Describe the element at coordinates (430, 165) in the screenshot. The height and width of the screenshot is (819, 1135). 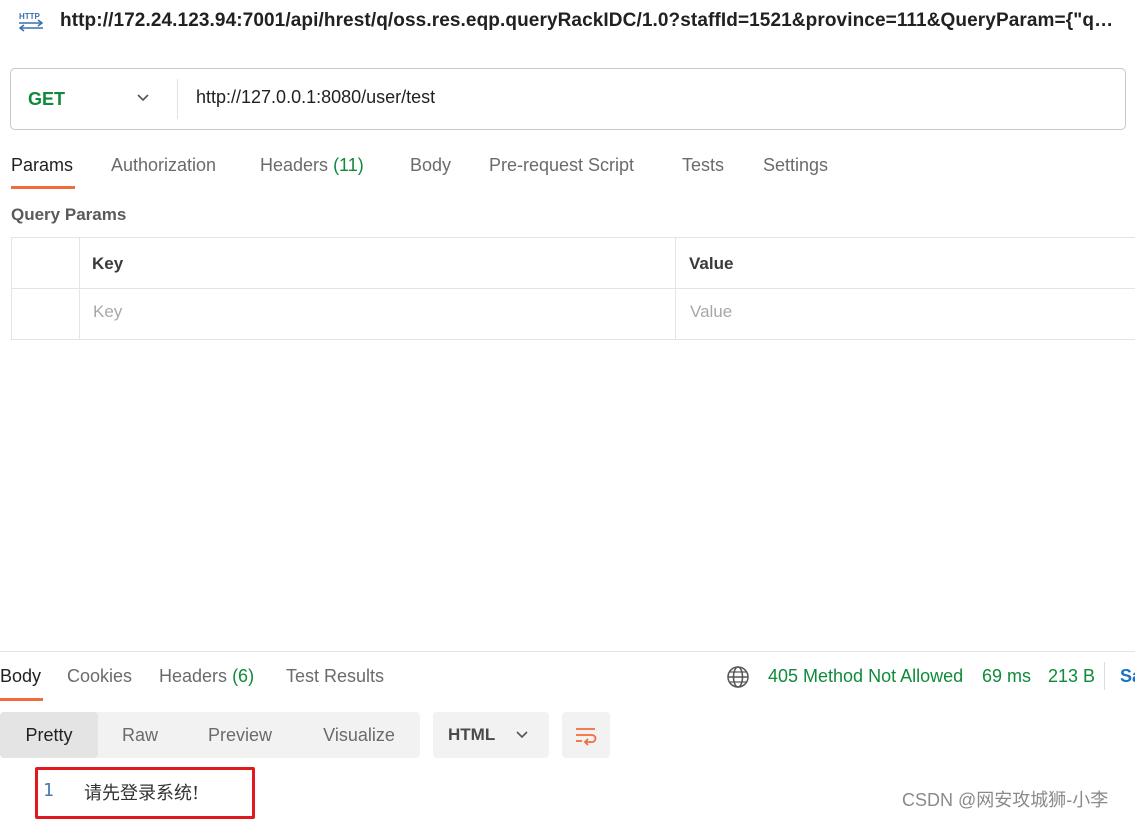
I see `tab-body: Body` at that location.